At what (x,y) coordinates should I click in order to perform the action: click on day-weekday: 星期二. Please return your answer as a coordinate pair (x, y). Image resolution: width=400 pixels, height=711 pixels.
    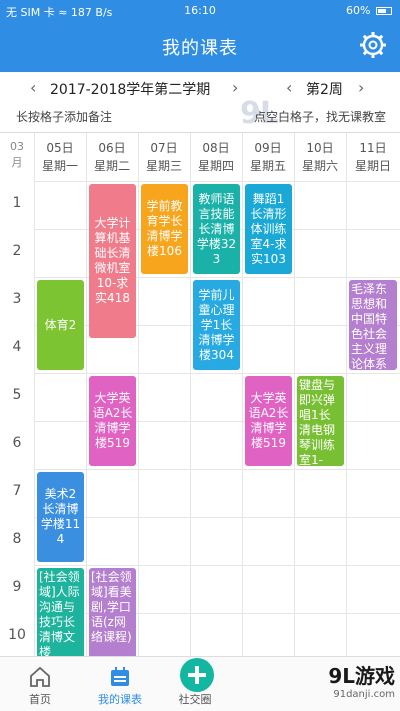
    Looking at the image, I should click on (111, 166).